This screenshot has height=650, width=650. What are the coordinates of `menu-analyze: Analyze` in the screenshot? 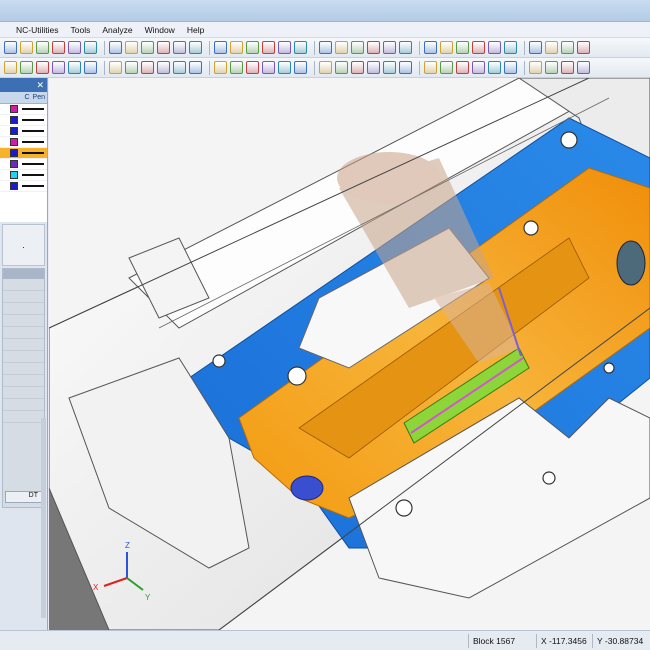 It's located at (117, 30).